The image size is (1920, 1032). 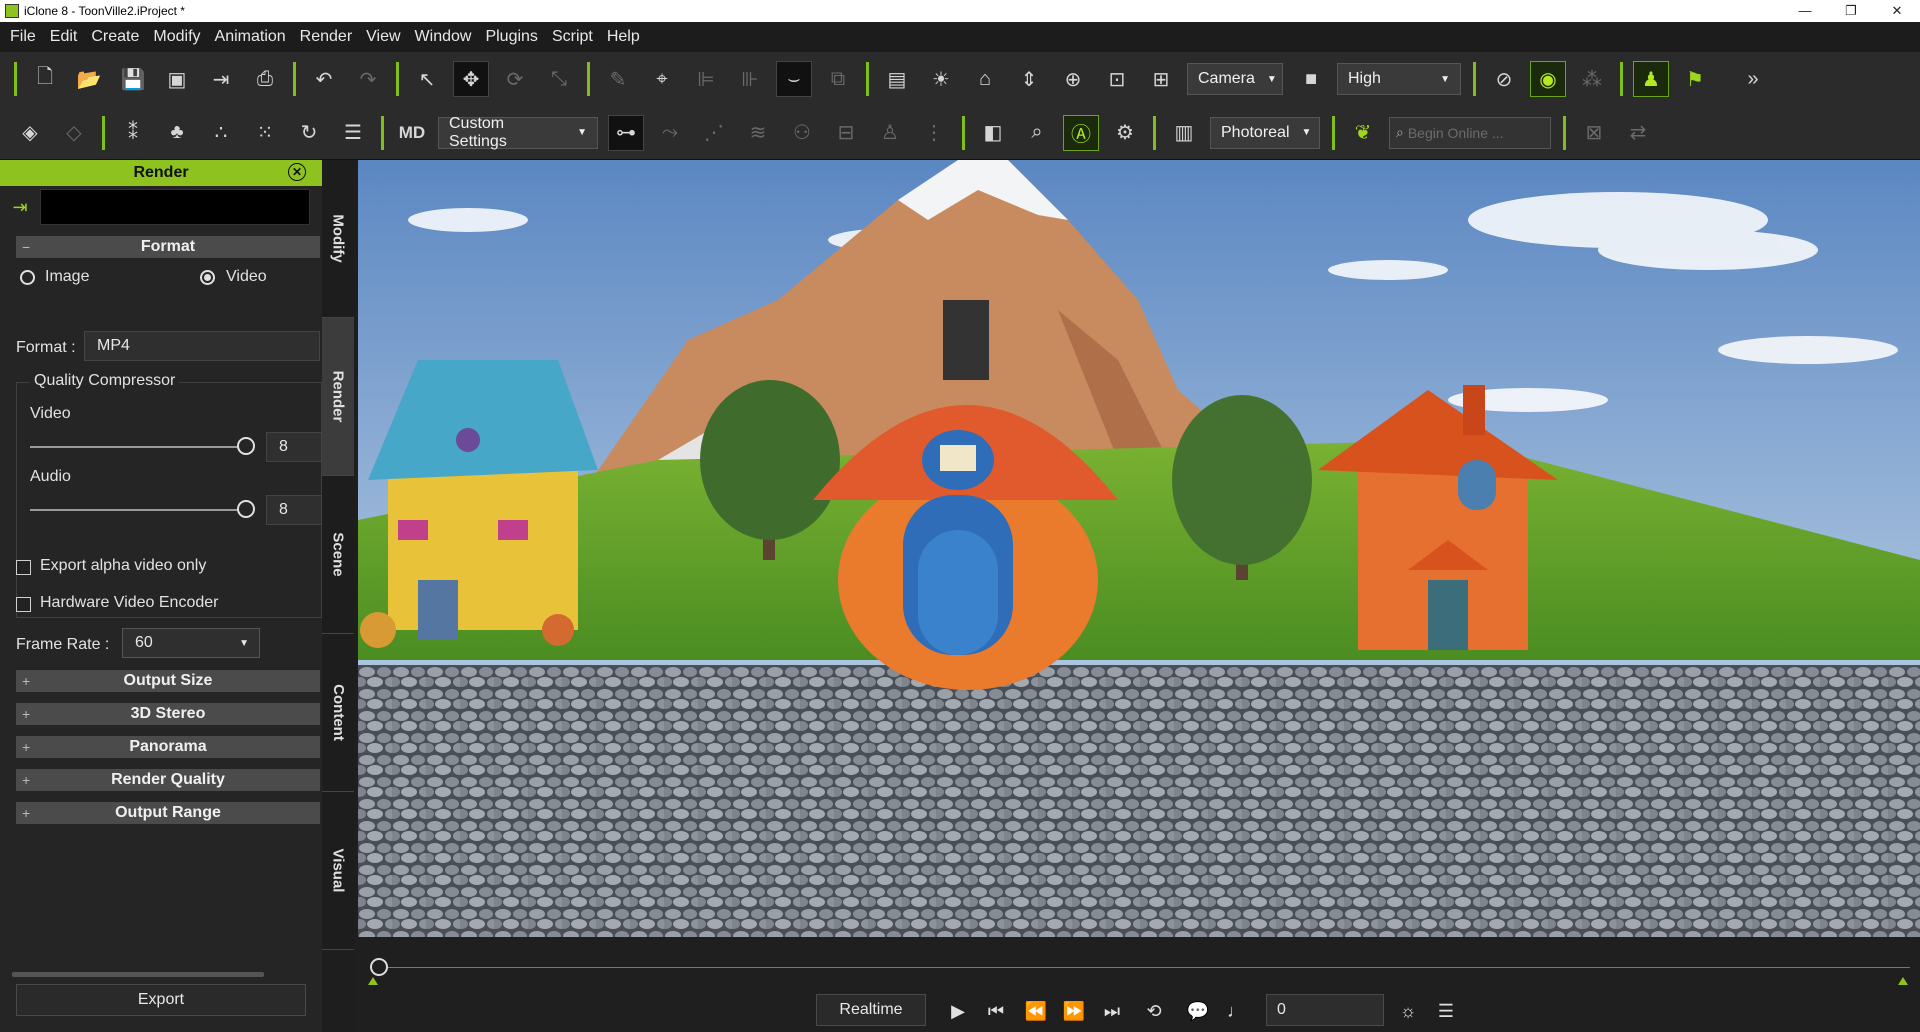 What do you see at coordinates (1198, 1011) in the screenshot?
I see `subtitle-icon: 💬` at bounding box center [1198, 1011].